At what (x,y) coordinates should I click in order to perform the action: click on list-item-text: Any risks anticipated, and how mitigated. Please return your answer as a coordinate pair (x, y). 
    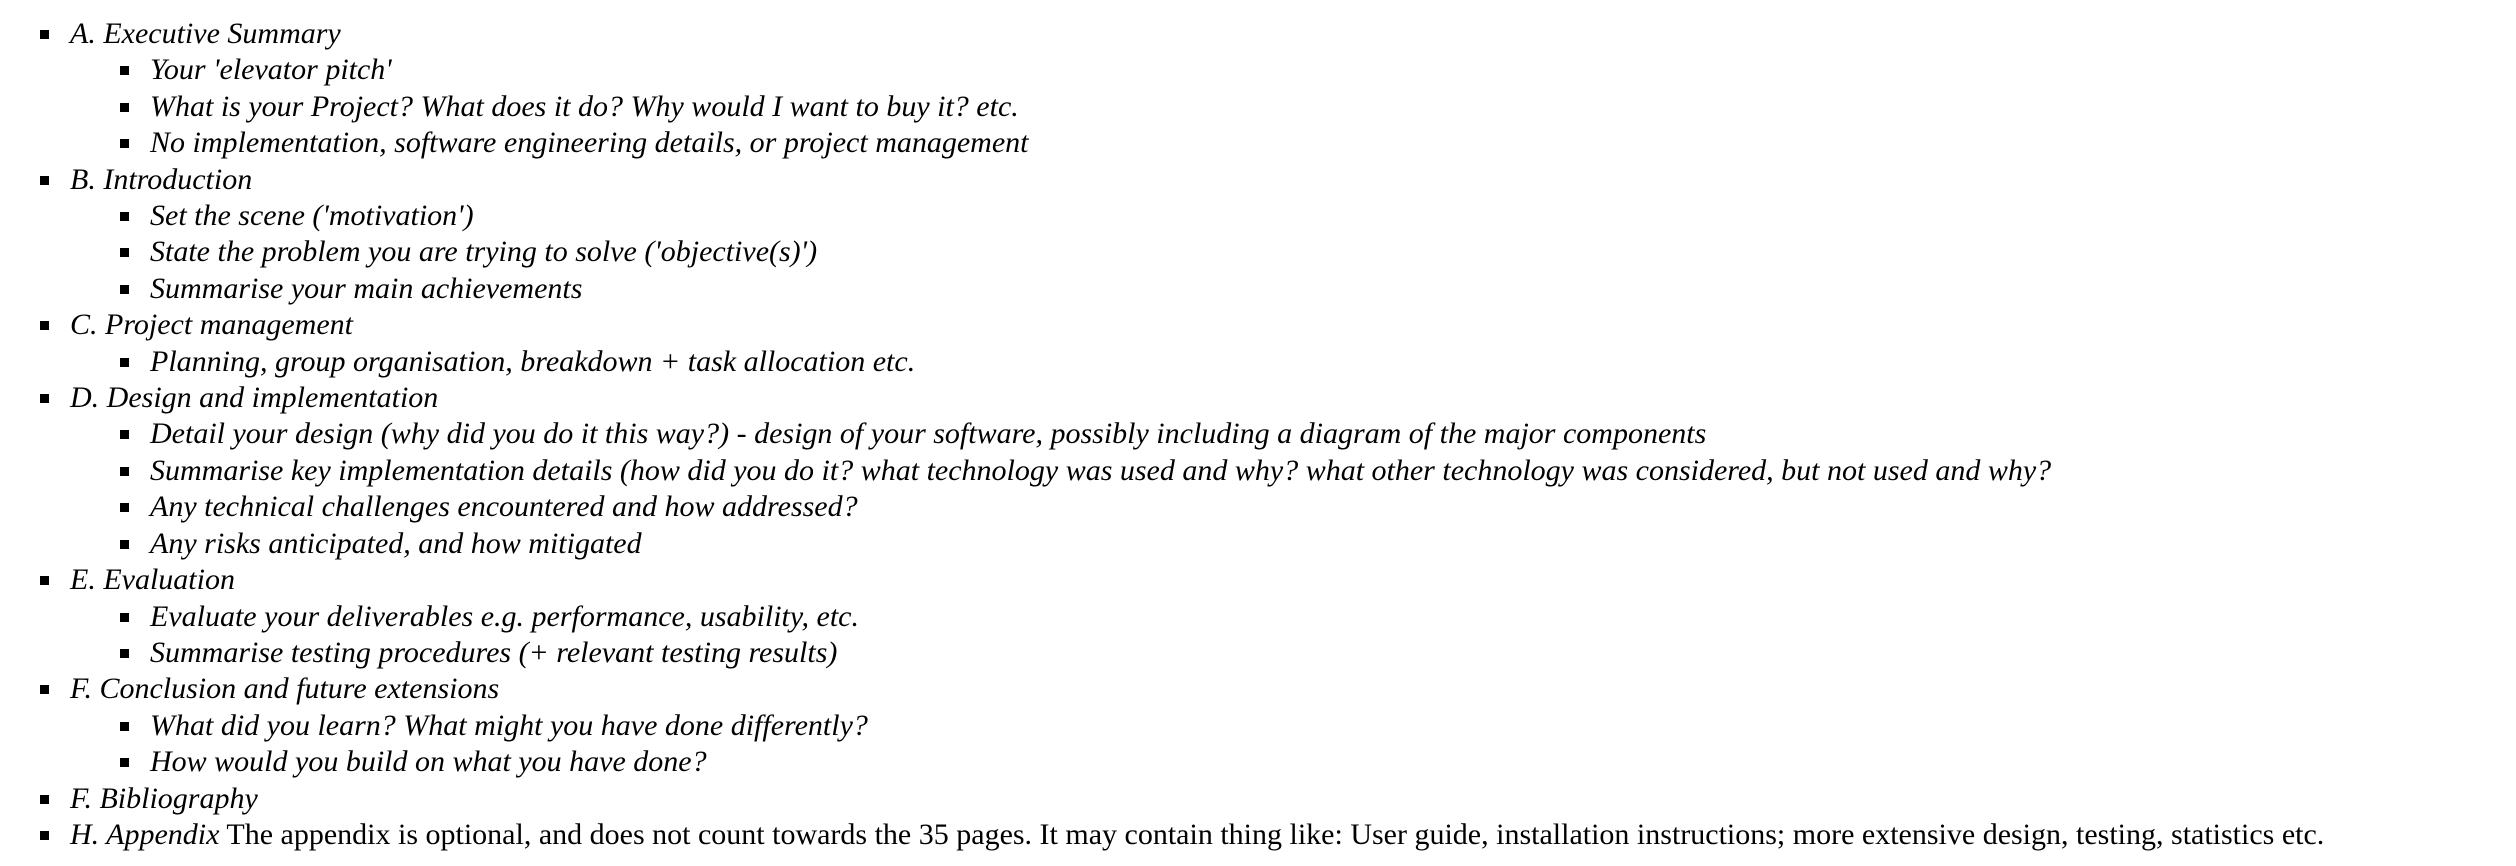
    Looking at the image, I should click on (396, 543).